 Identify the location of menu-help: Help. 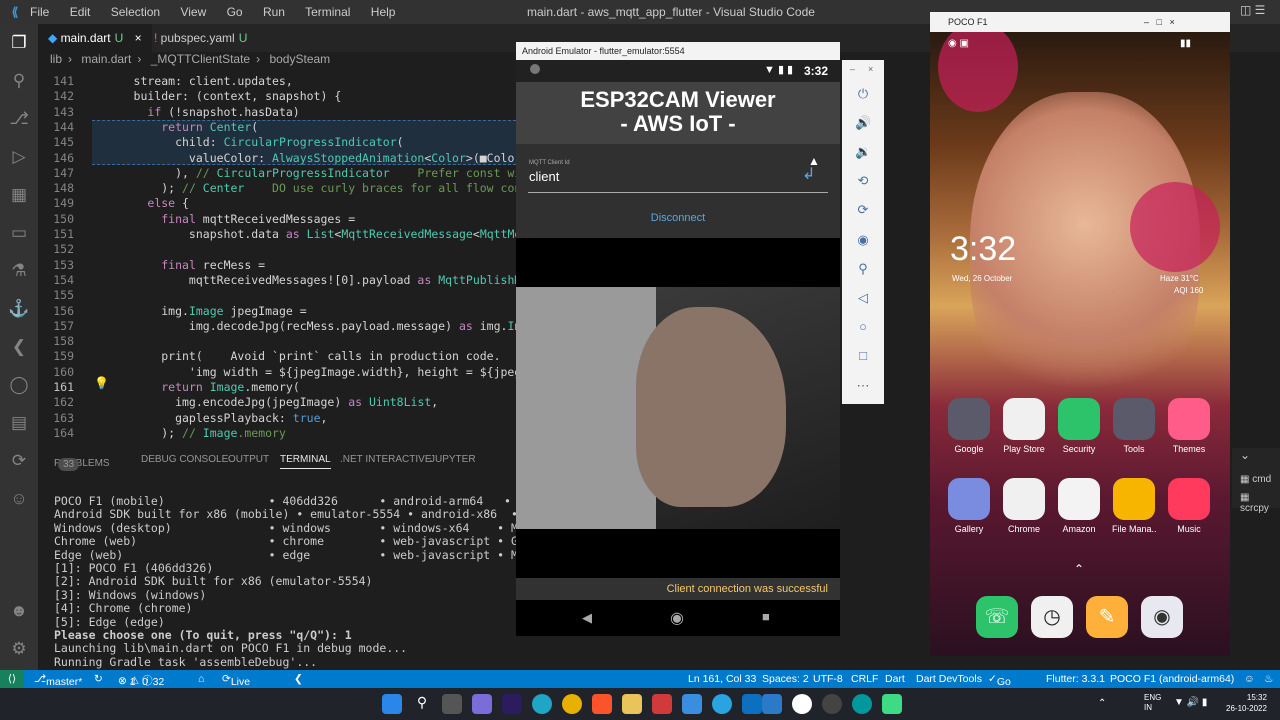
(383, 12).